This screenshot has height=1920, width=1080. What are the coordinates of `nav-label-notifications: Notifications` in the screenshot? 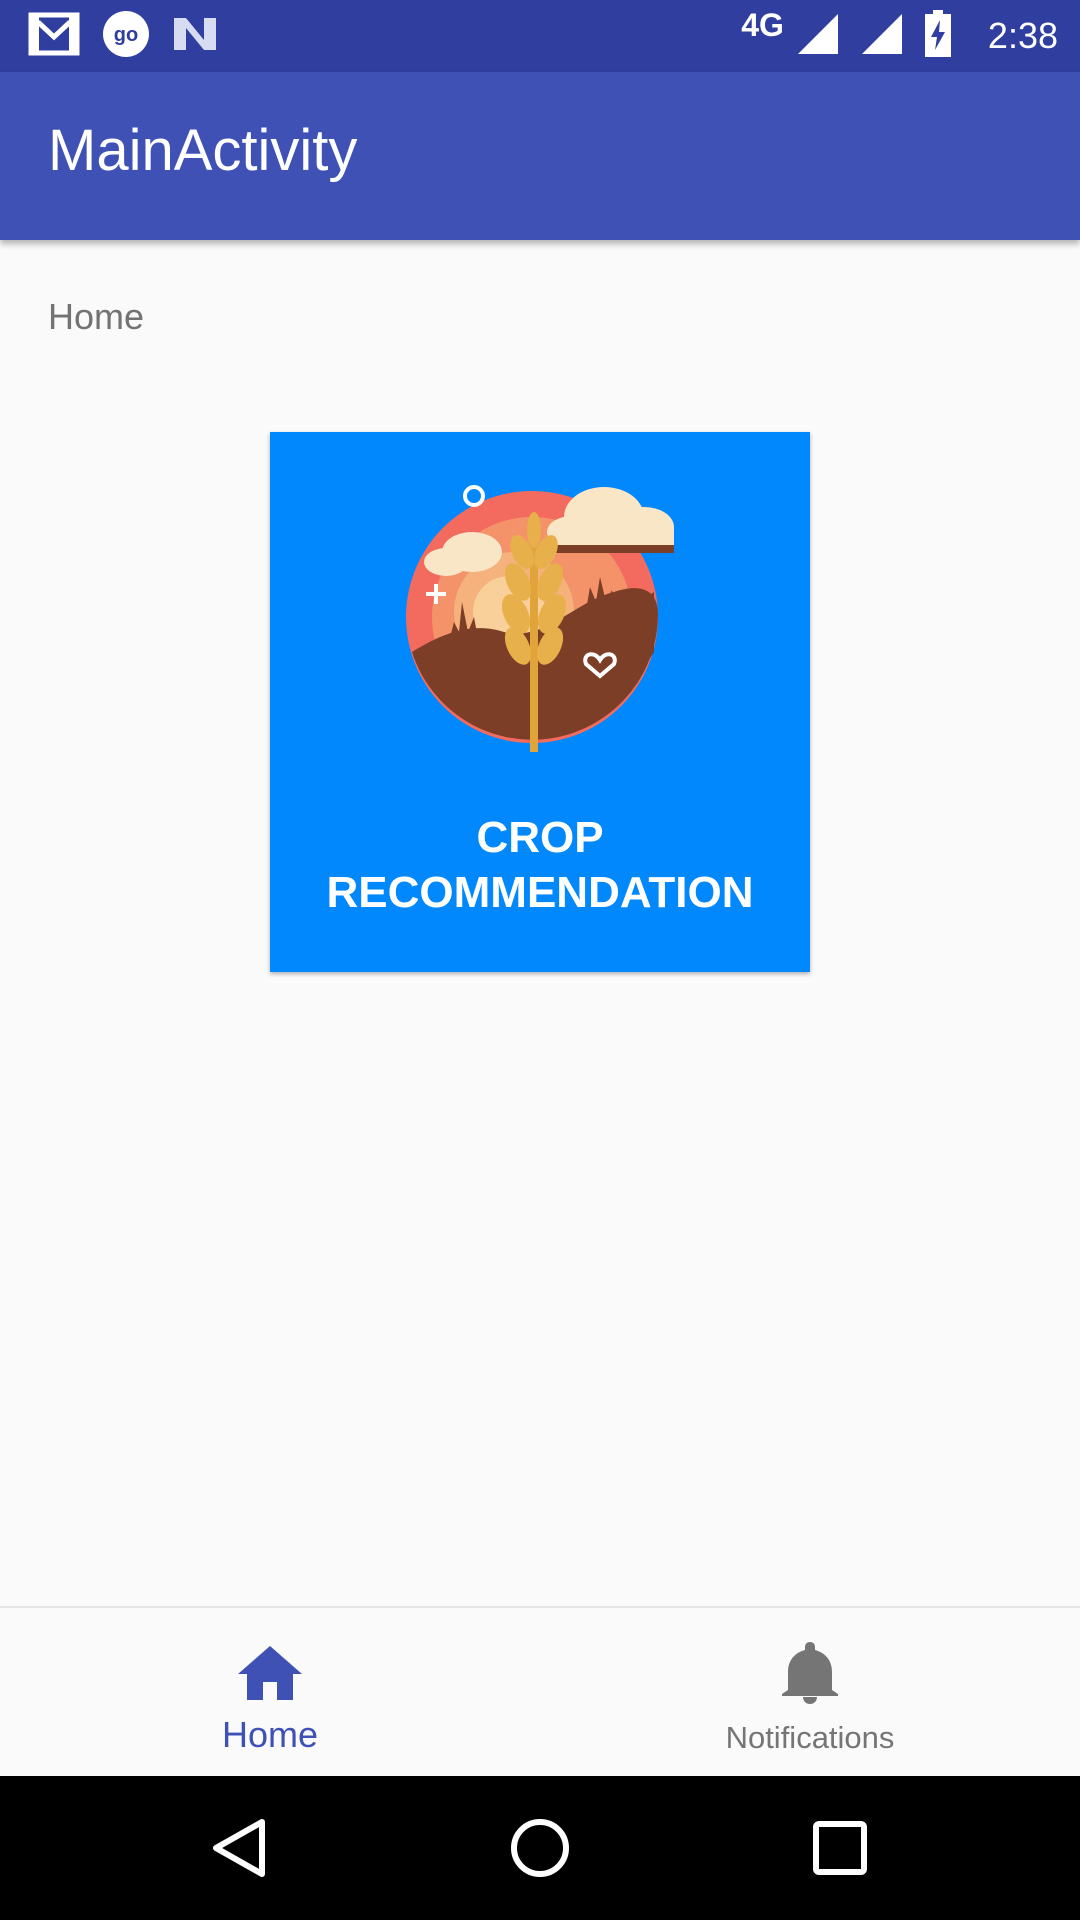 It's located at (810, 1737).